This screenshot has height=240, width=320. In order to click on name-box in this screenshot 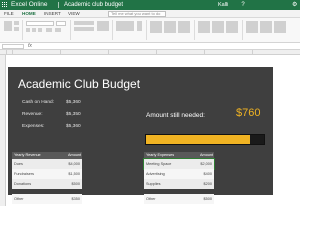, I will do `click(13, 46)`.